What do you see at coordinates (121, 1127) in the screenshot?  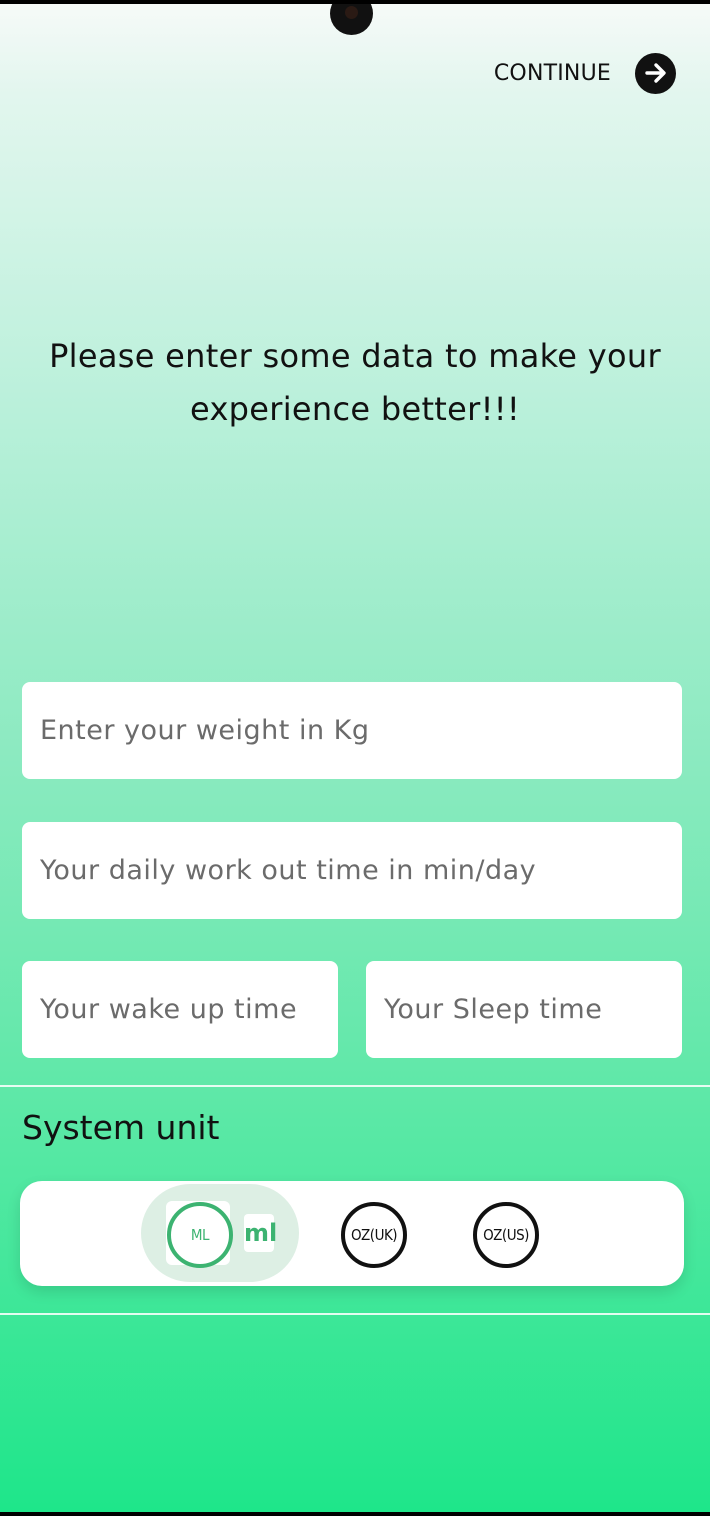 I see `system-unit-title: System unit` at bounding box center [121, 1127].